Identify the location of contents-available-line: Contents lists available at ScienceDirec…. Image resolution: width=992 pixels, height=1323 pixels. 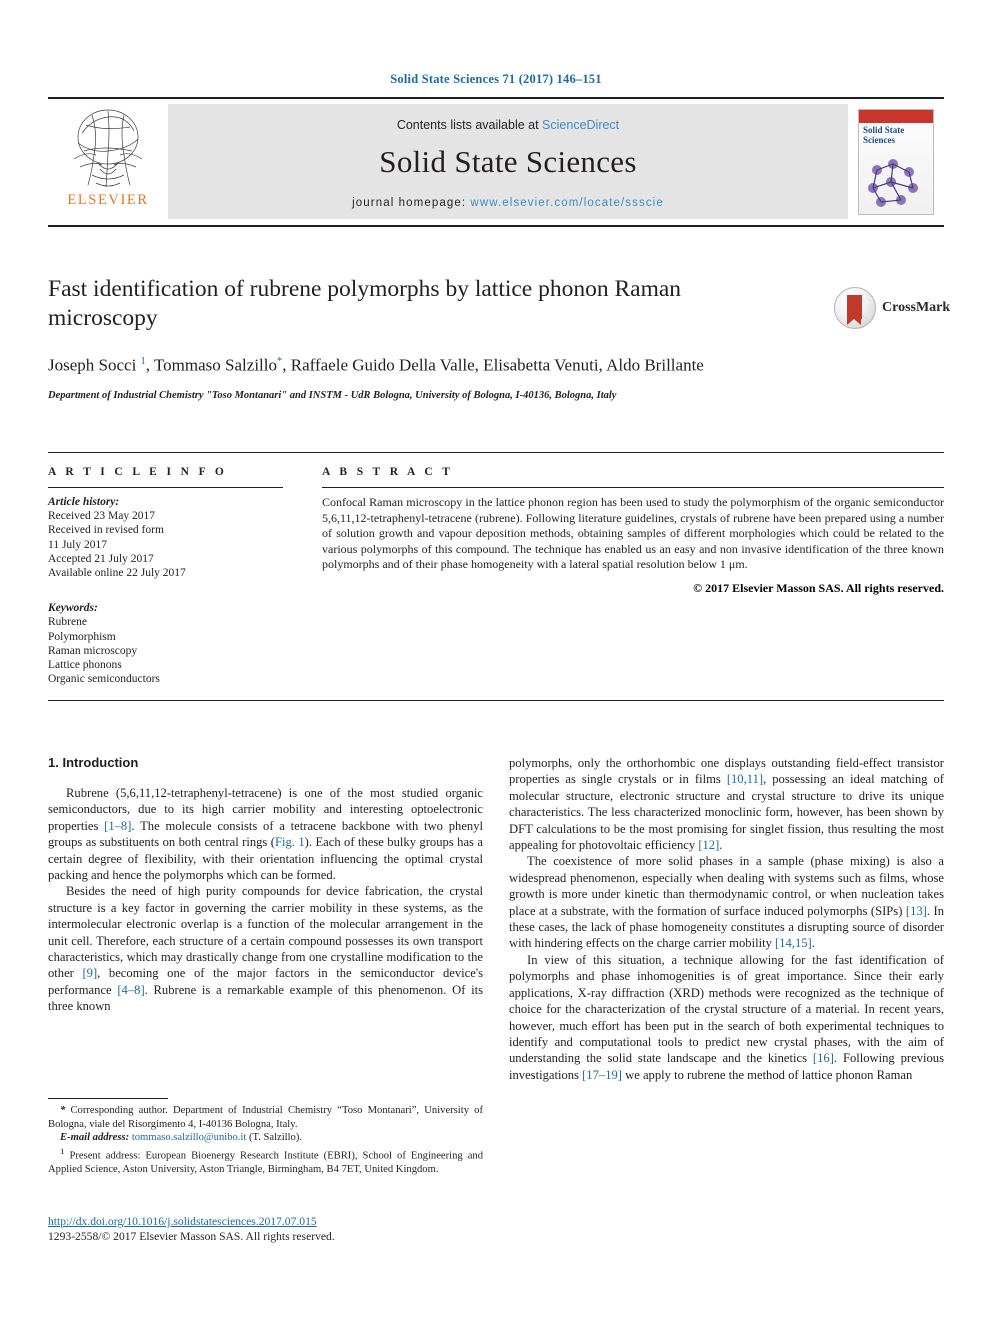
(508, 125).